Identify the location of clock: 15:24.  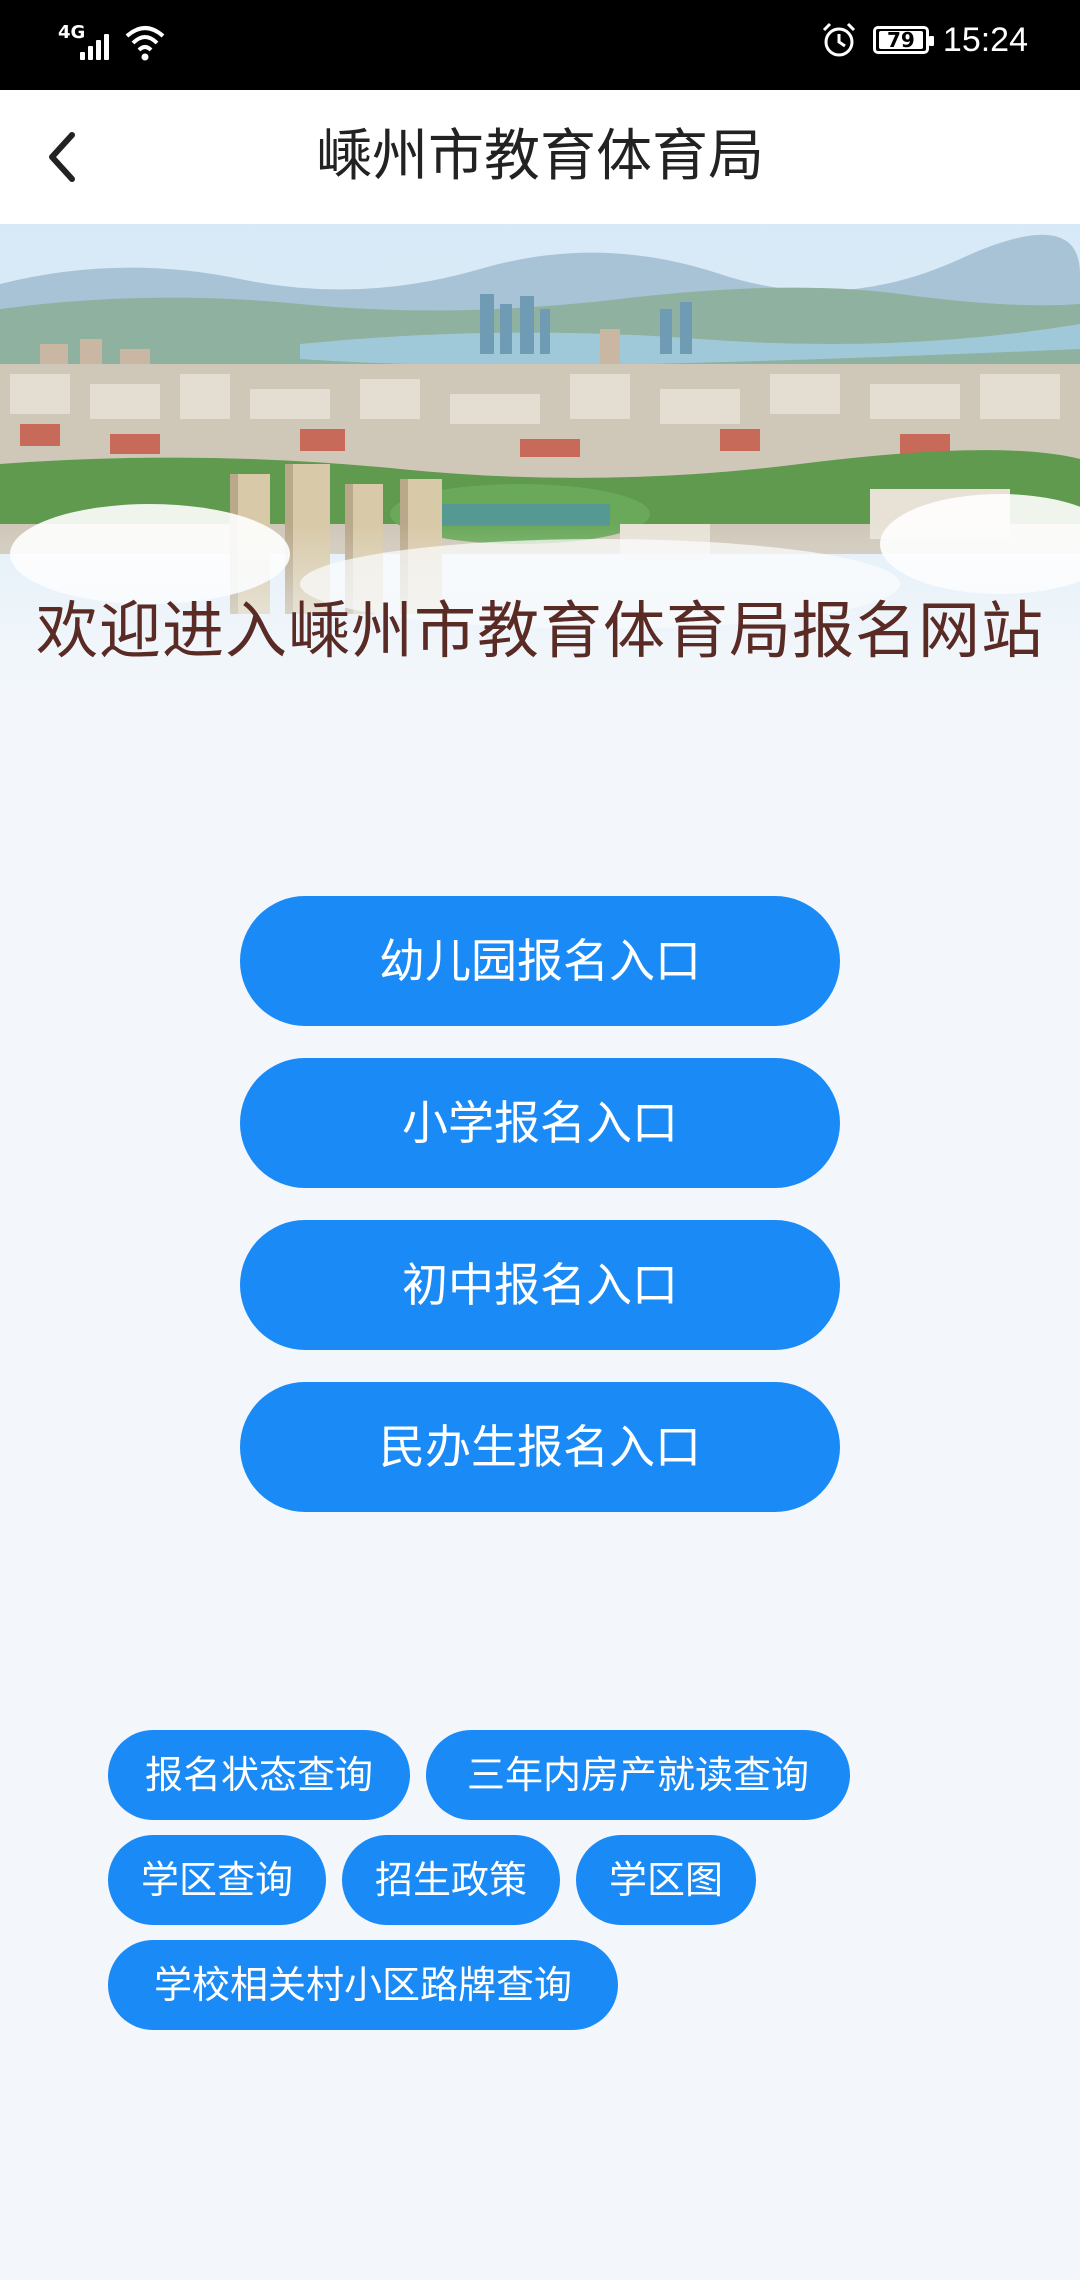
(985, 39).